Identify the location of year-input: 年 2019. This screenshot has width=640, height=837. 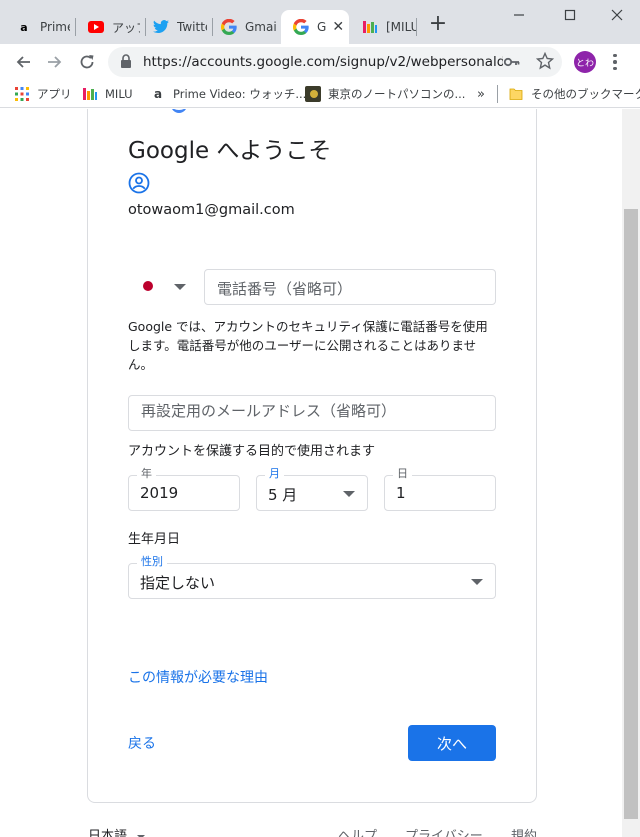
(184, 488).